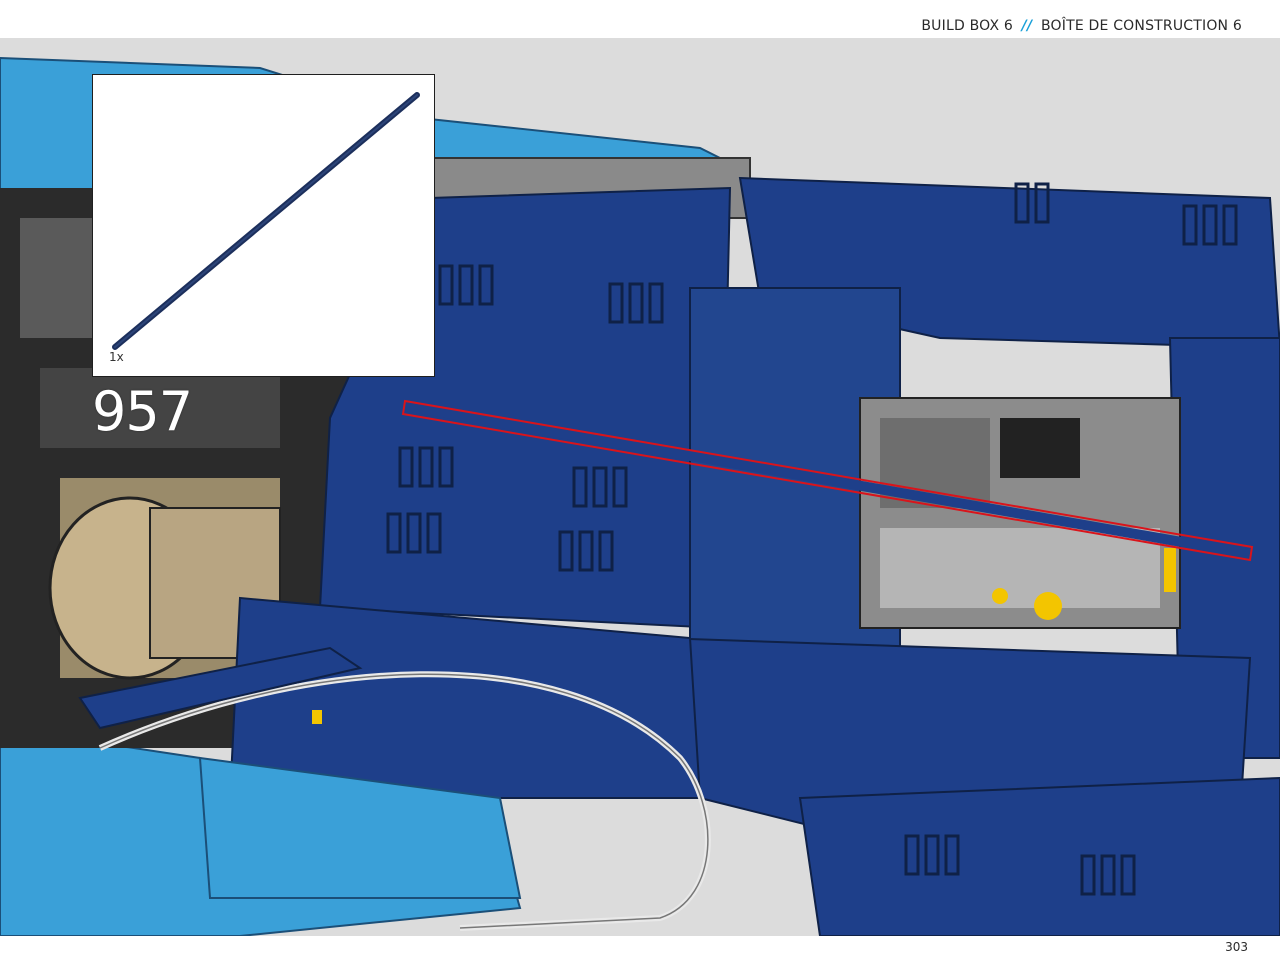 Image resolution: width=1280 pixels, height=974 pixels. I want to click on page-header: BUILD BOX 6 // BOÎTE DE CONSTRUCTION 6, so click(1081, 28).